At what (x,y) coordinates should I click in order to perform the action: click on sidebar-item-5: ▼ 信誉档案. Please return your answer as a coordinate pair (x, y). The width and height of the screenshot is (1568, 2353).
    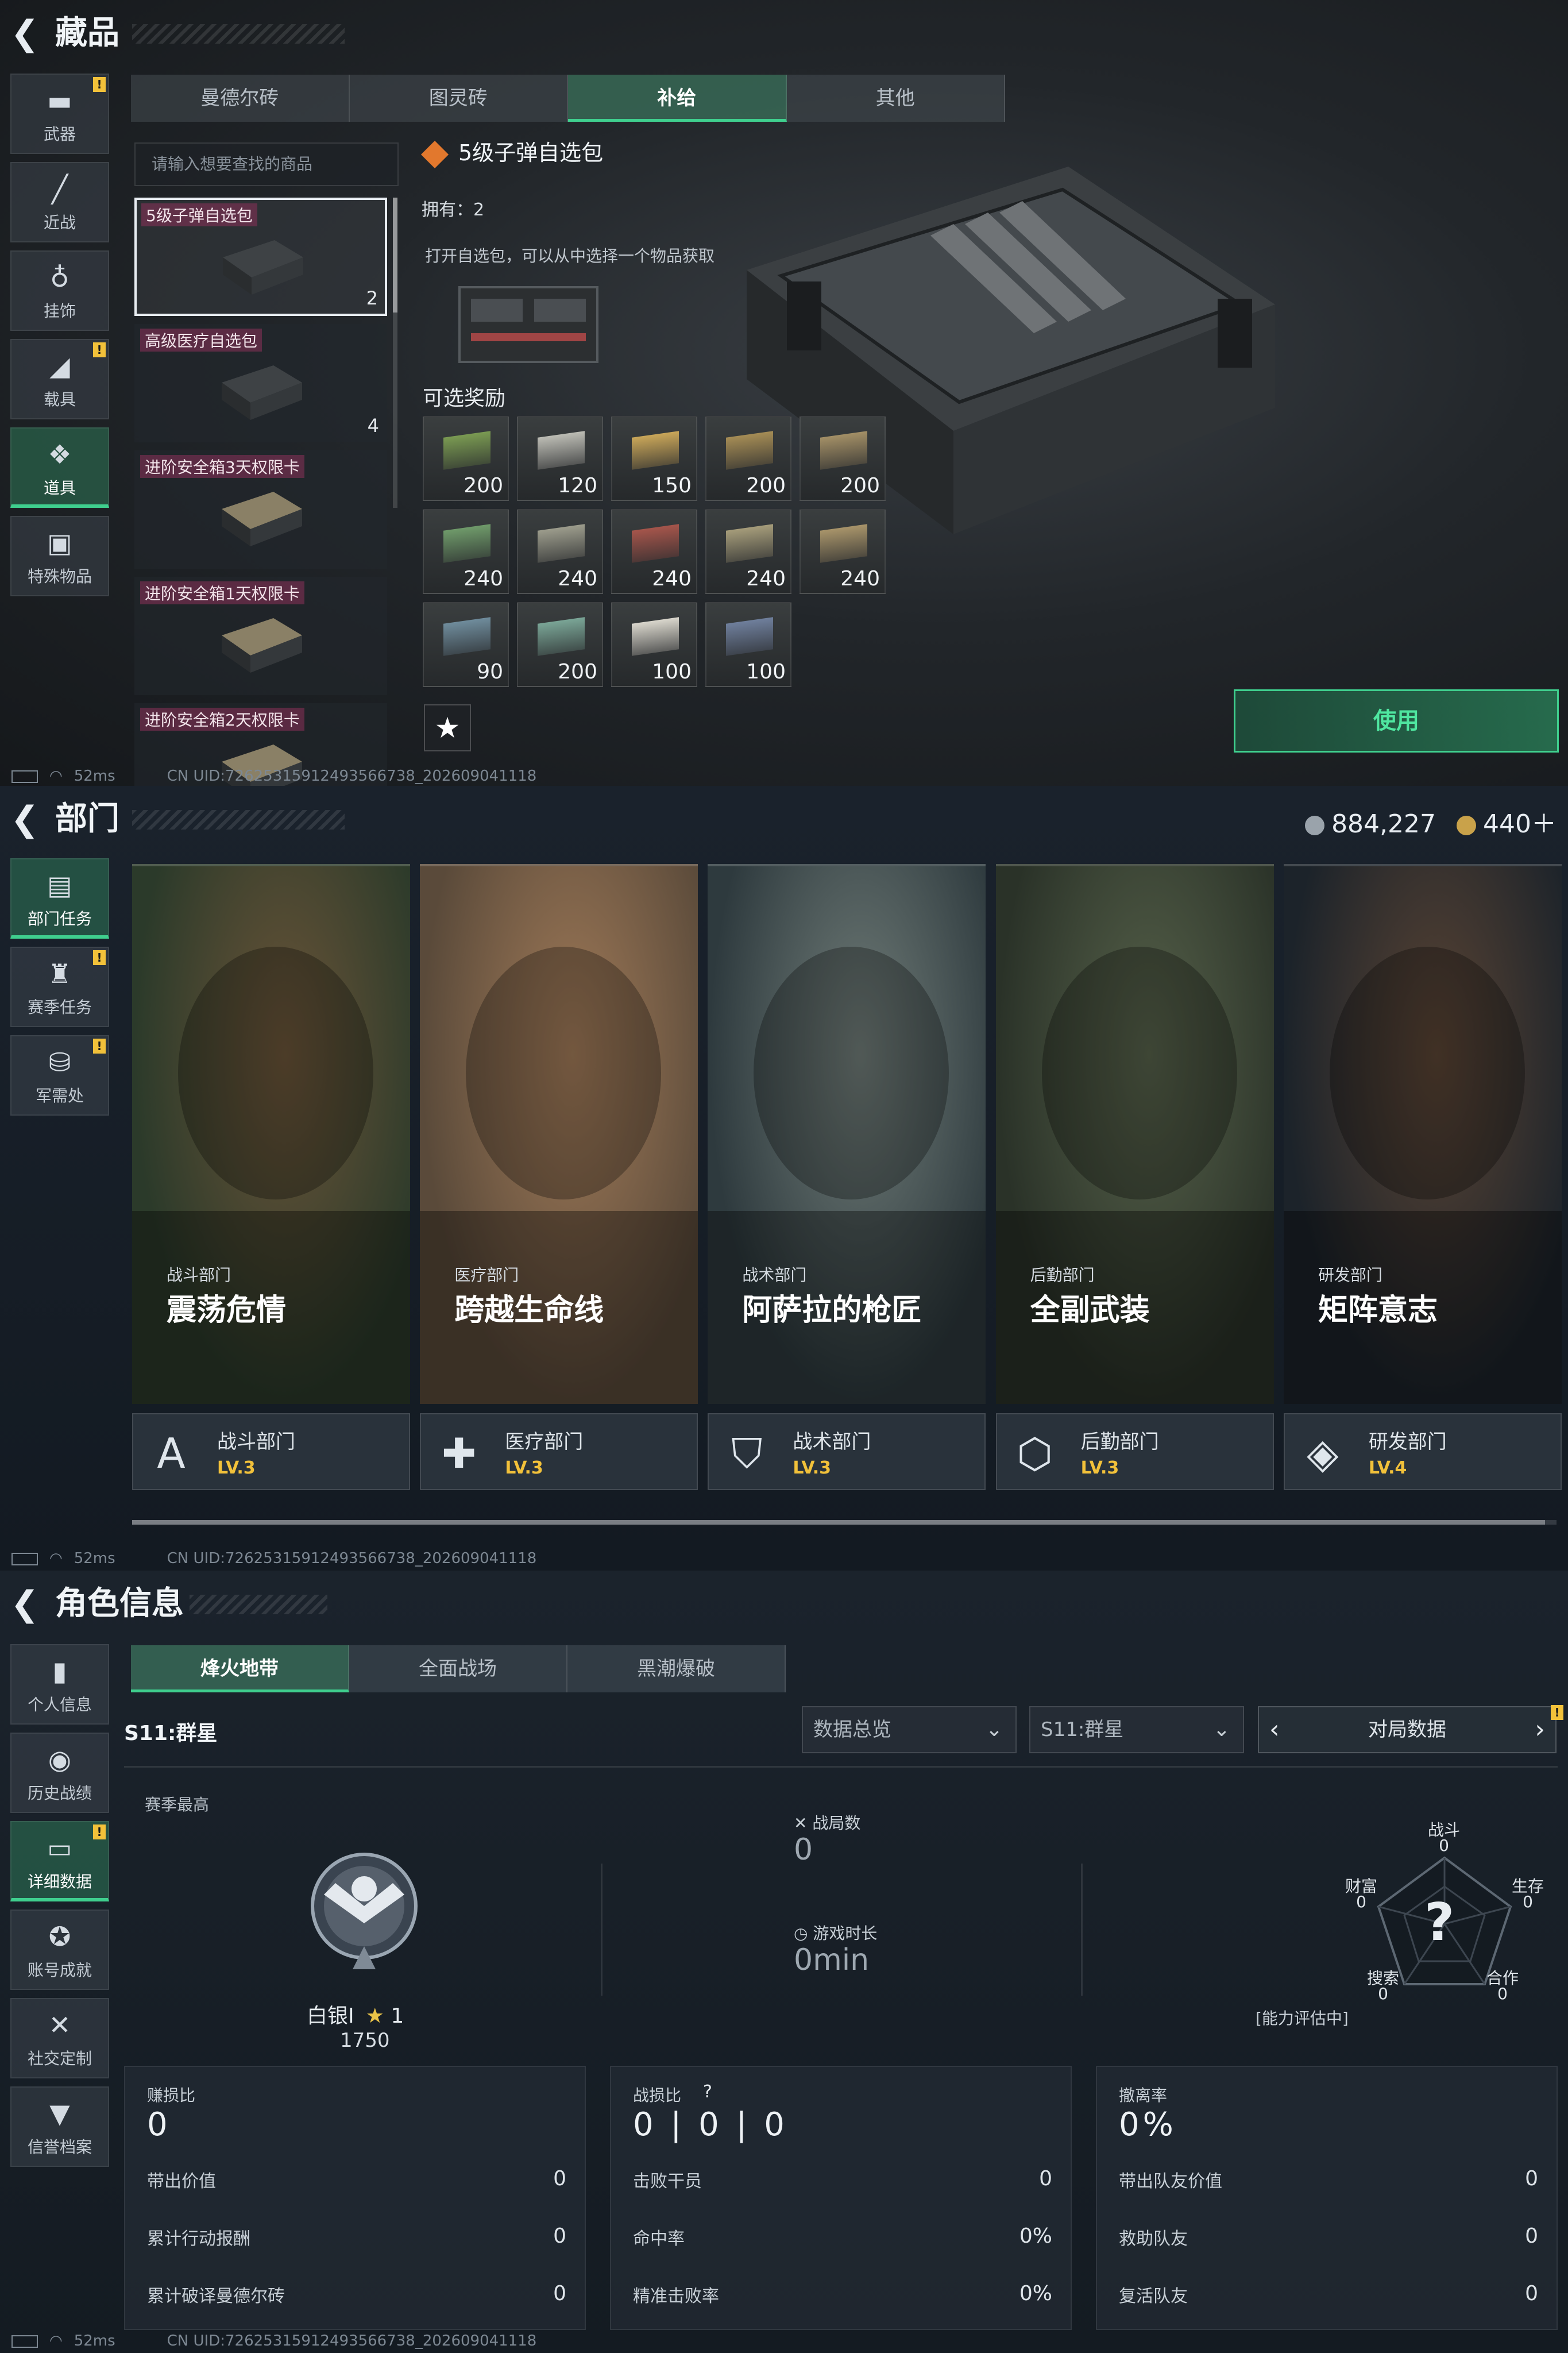
    Looking at the image, I should click on (59, 2126).